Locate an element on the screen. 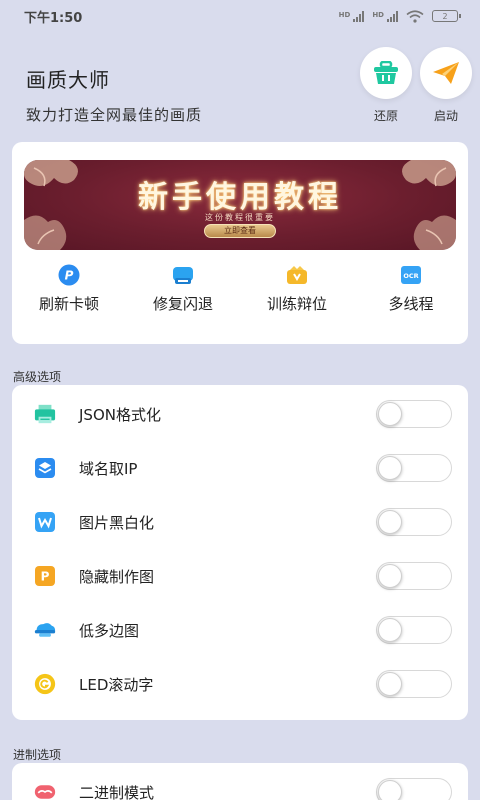 The image size is (480, 800). option-label: 隐藏制作图 is located at coordinates (117, 576).